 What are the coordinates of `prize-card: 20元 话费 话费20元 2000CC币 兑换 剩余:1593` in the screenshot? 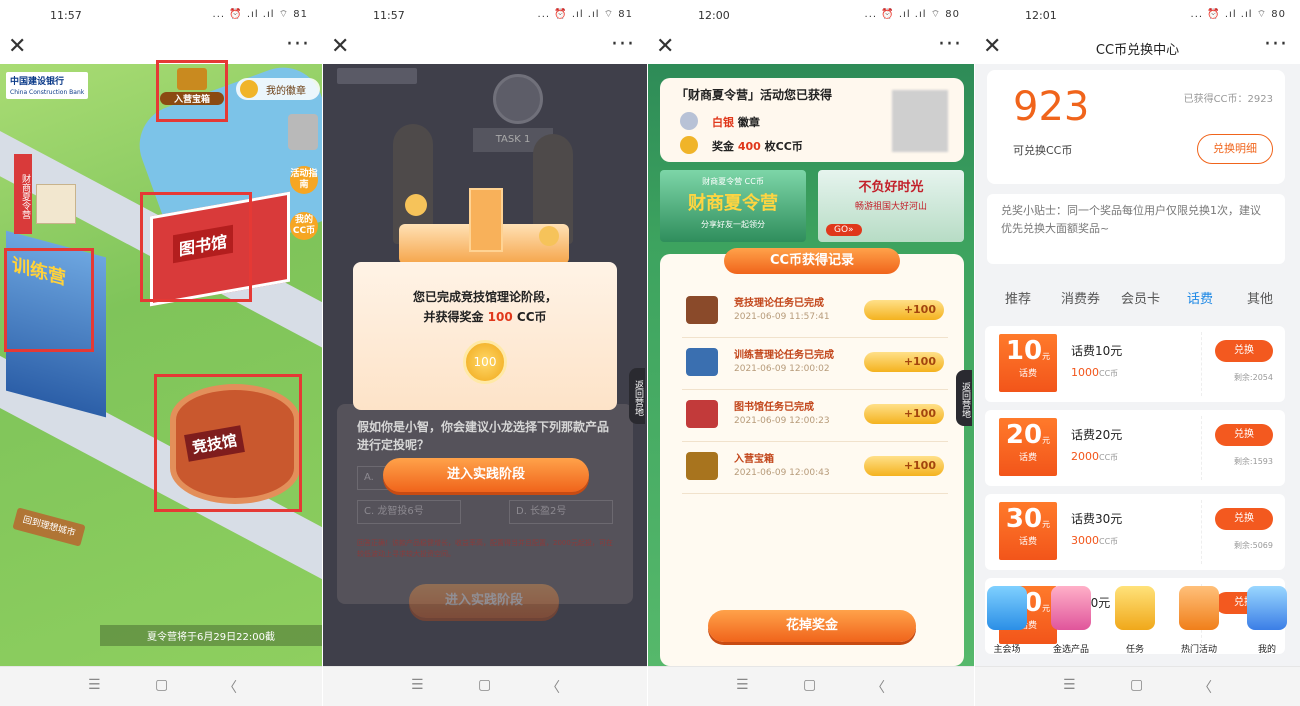 It's located at (1135, 448).